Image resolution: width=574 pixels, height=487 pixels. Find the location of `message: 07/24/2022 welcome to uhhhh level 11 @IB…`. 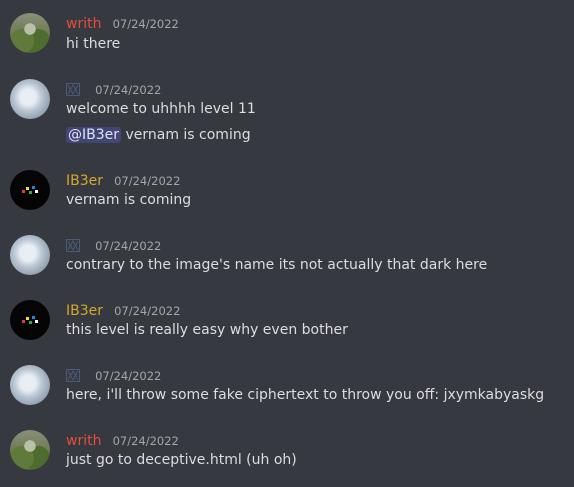

message: 07/24/2022 welcome to uhhhh level 11 @IB… is located at coordinates (287, 114).